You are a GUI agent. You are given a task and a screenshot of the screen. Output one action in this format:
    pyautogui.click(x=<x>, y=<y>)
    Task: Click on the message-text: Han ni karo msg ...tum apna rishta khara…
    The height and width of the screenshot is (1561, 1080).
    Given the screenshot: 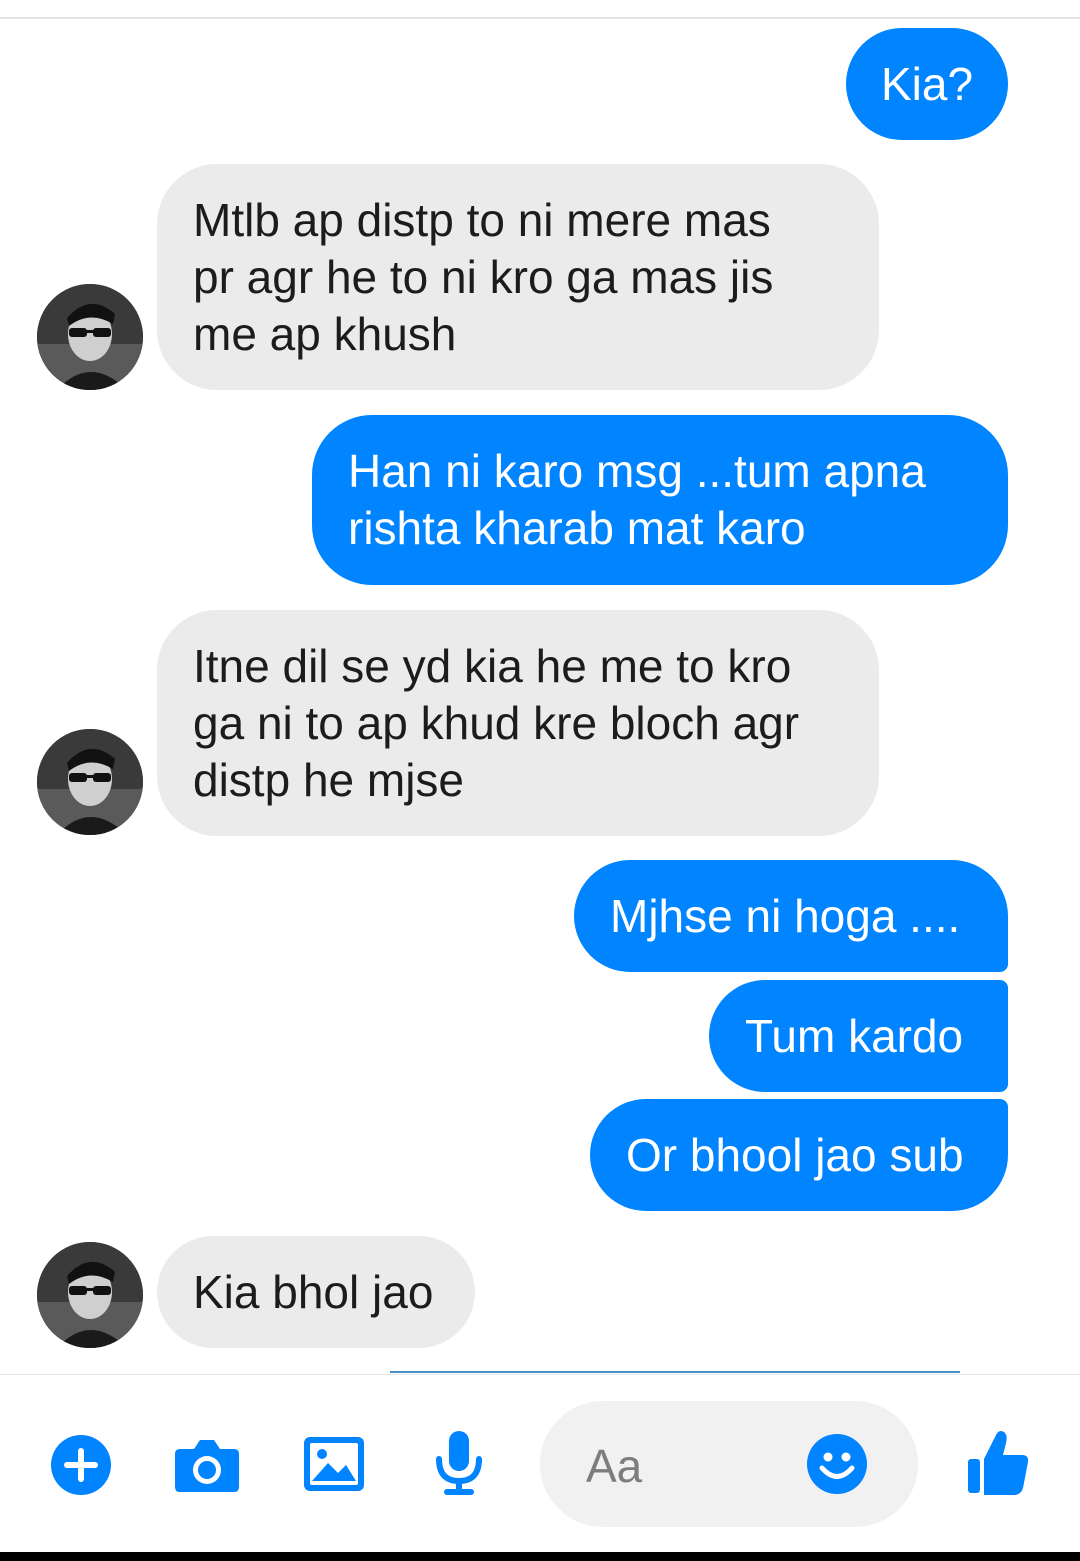 What is the action you would take?
    pyautogui.click(x=637, y=499)
    